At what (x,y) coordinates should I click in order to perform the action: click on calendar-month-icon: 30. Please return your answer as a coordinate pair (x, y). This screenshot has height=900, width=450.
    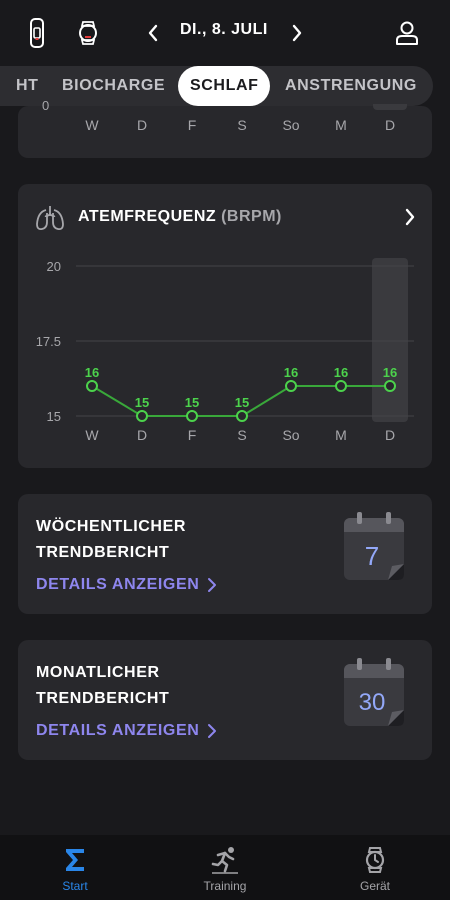
    Looking at the image, I should click on (374, 693).